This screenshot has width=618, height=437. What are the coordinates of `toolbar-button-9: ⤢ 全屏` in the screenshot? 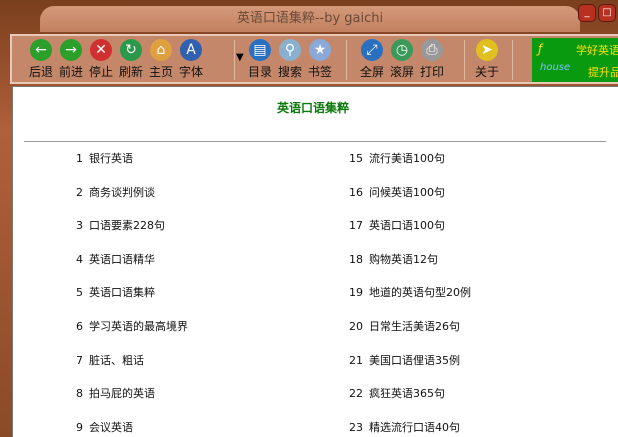 It's located at (372, 59).